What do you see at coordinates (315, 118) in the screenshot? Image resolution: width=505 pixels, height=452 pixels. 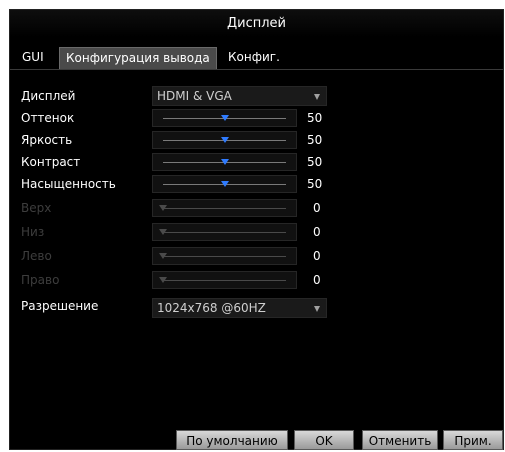 I see `hue-value: 50` at bounding box center [315, 118].